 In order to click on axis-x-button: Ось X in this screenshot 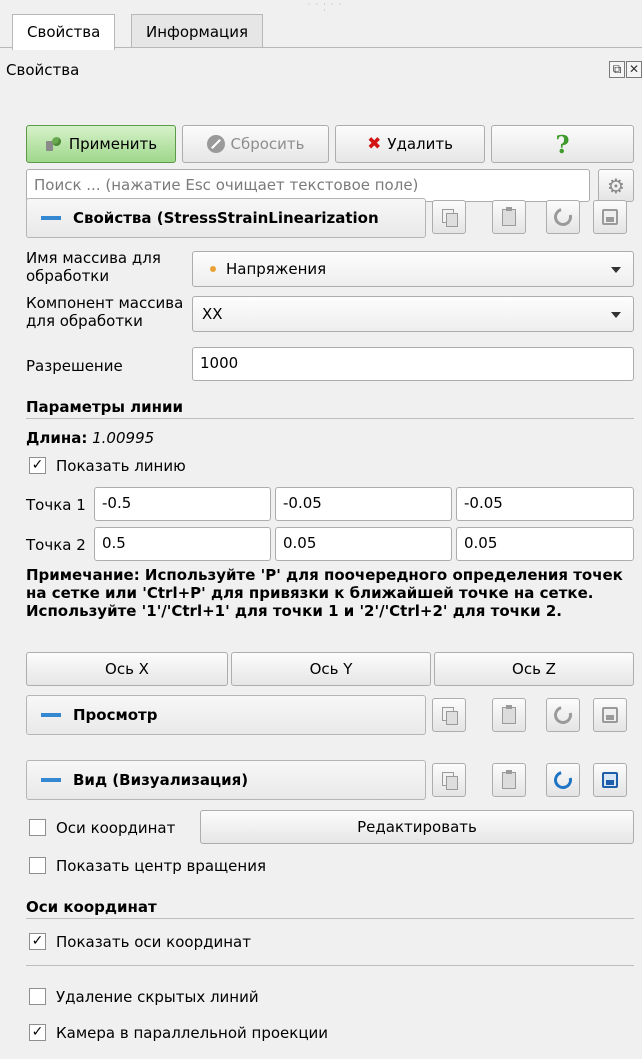, I will do `click(127, 669)`.